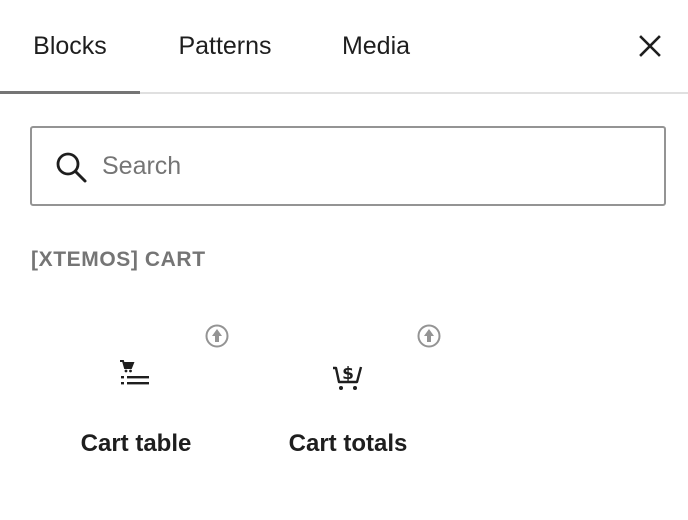 The width and height of the screenshot is (688, 520). What do you see at coordinates (225, 46) in the screenshot?
I see `tab-patterns: Patterns` at bounding box center [225, 46].